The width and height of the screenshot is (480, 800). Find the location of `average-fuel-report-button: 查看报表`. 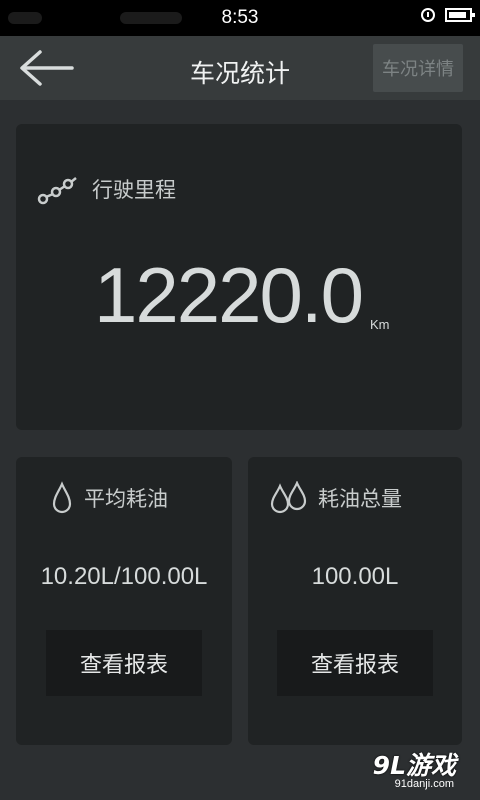

average-fuel-report-button: 查看报表 is located at coordinates (124, 663).